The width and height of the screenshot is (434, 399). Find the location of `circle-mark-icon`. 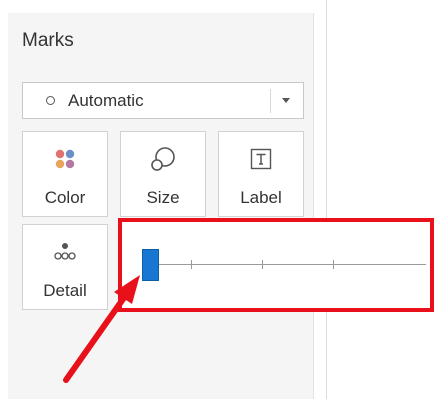

circle-mark-icon is located at coordinates (50, 100).